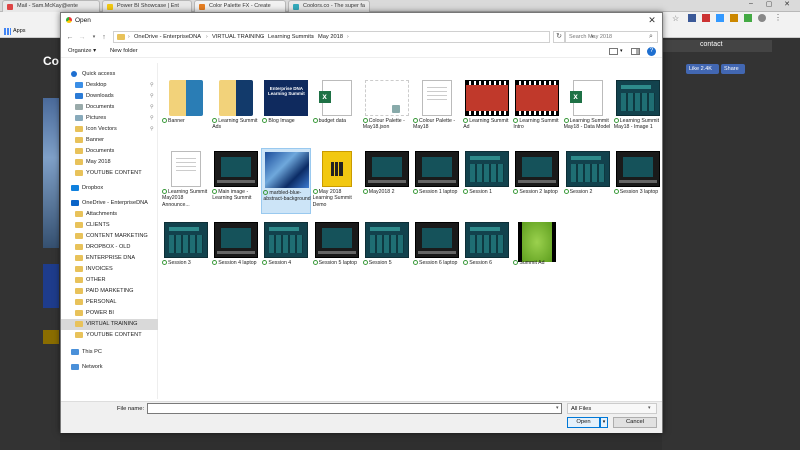  What do you see at coordinates (286, 252) in the screenshot?
I see `file-item: Session 4` at bounding box center [286, 252].